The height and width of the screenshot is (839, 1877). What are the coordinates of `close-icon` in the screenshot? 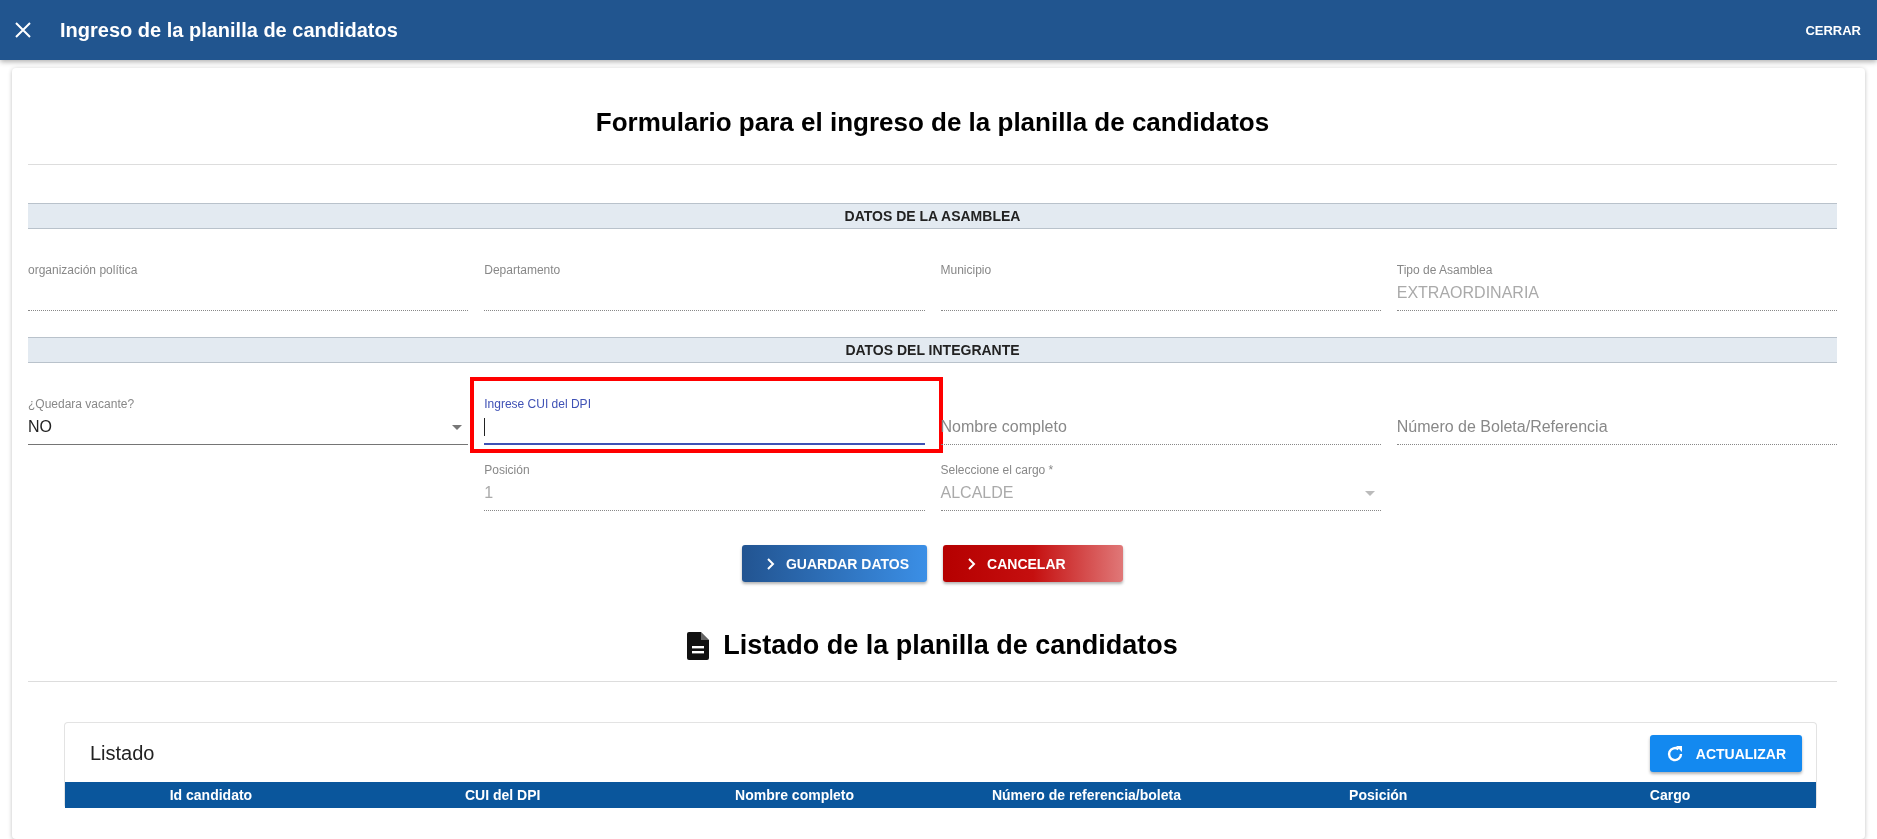 It's located at (23, 30).